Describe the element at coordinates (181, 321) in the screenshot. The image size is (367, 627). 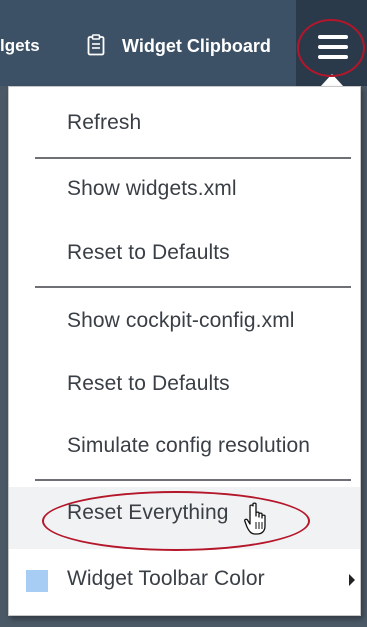
I see `menu-item-show-cockpit-config-xml: Show cockpit-config.xml` at that location.